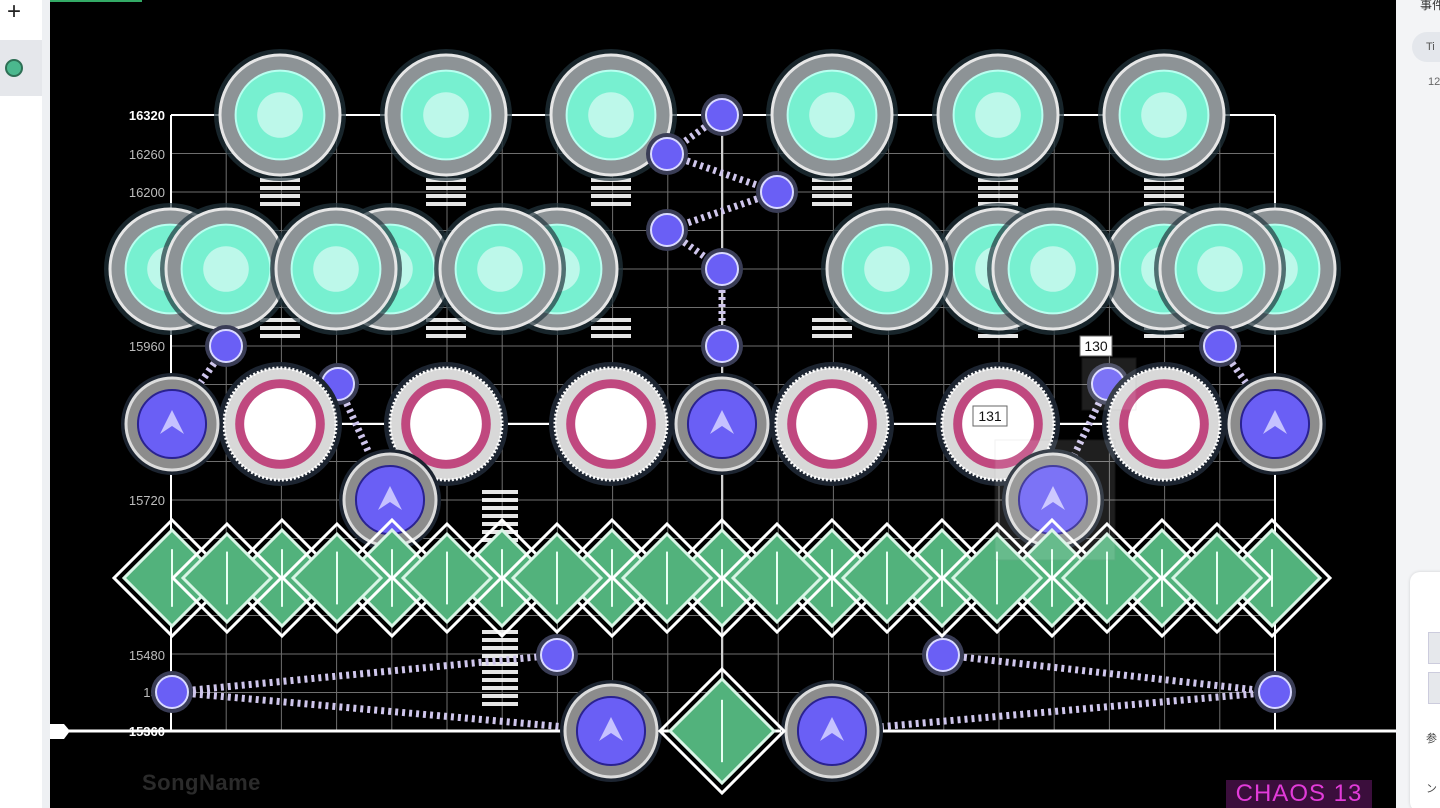  I want to click on events-panel: 事件 Ti 12 参 ン, so click(1418, 404).